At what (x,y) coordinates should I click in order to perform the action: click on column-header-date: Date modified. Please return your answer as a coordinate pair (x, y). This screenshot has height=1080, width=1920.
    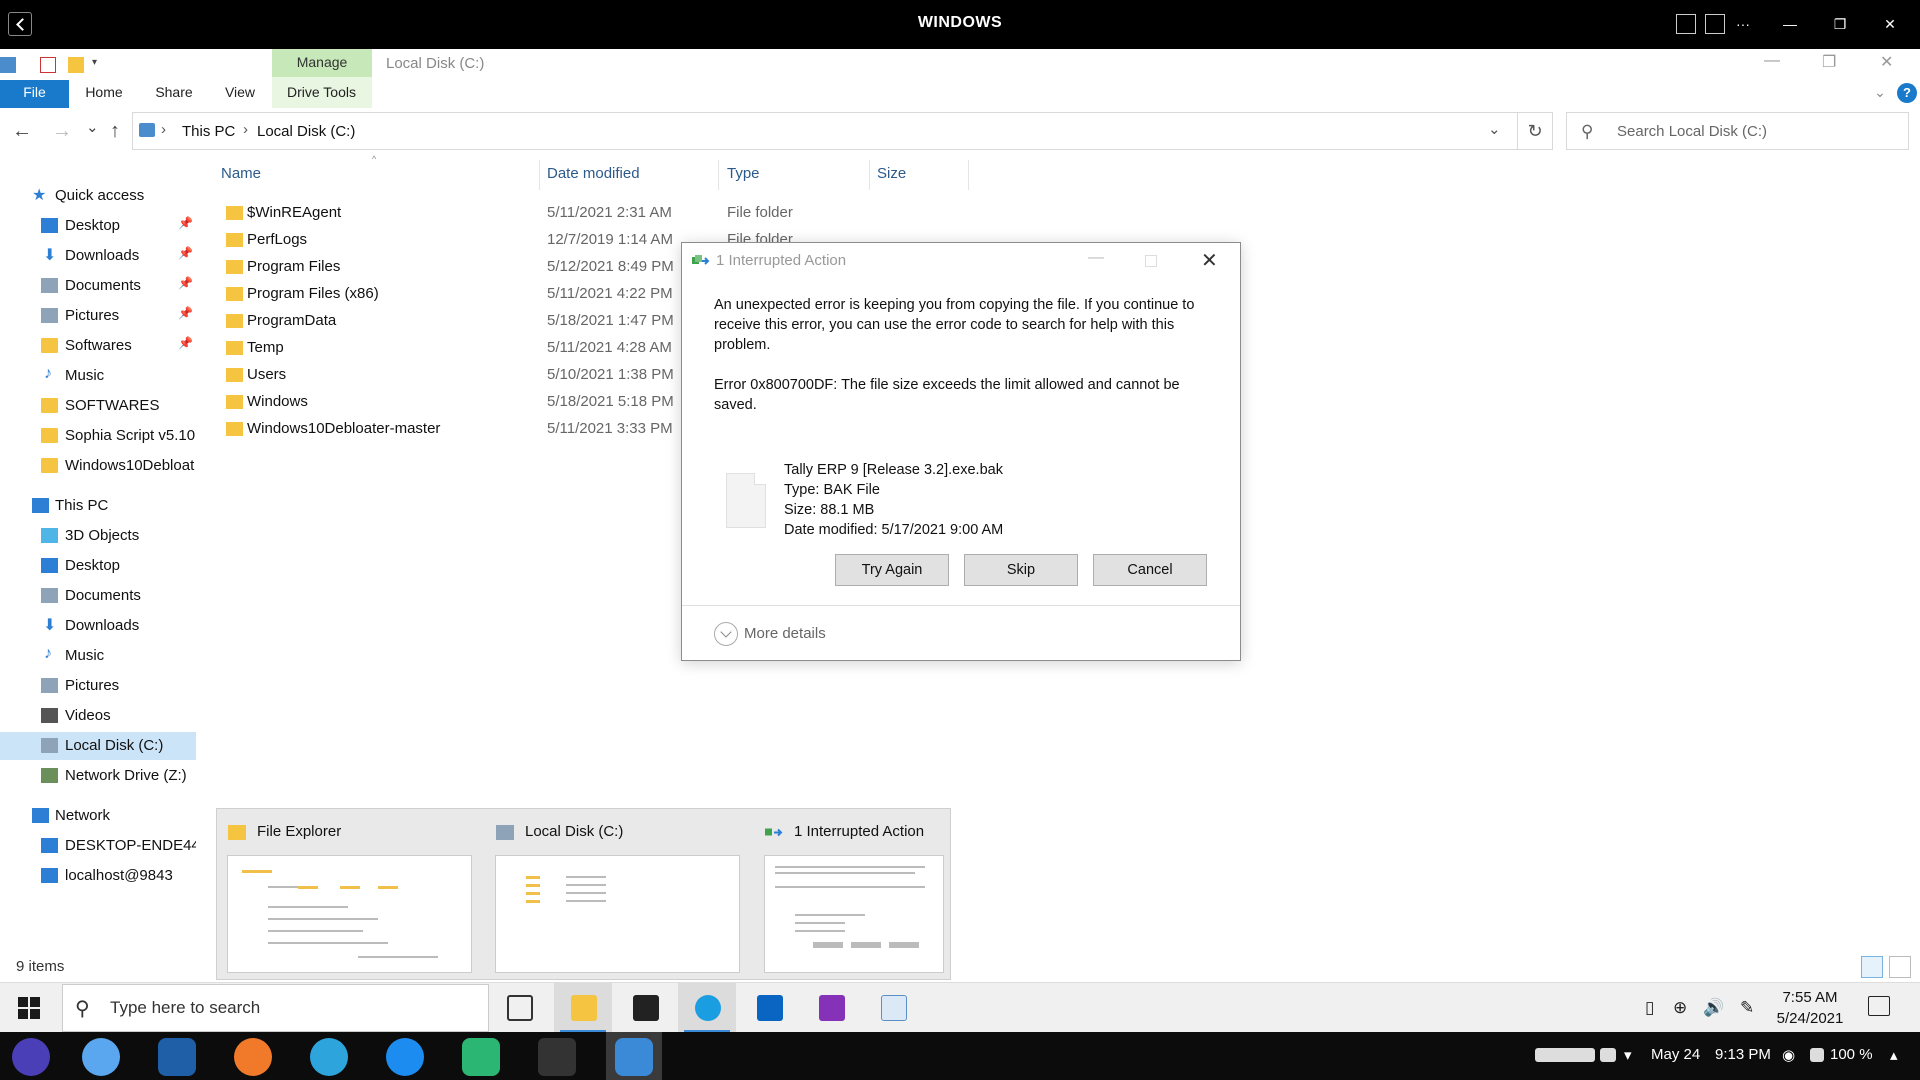
    Looking at the image, I should click on (593, 173).